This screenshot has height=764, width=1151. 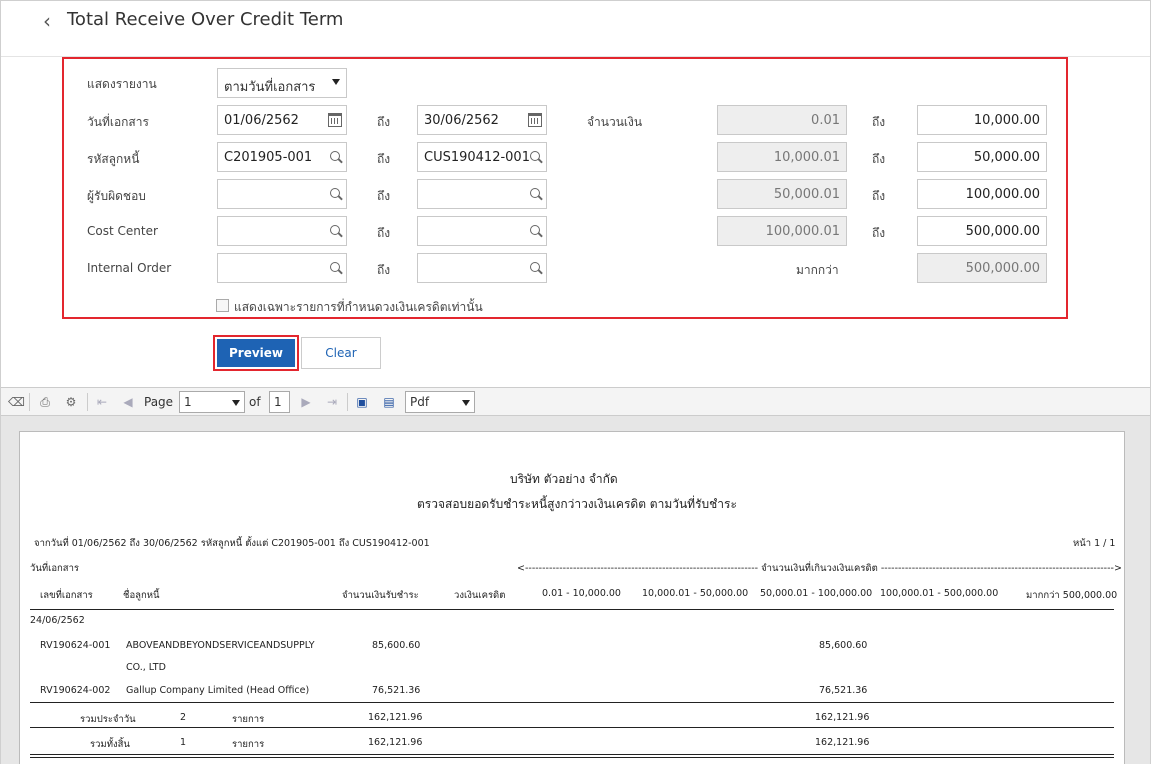 What do you see at coordinates (248, 719) in the screenshot?
I see `daily-total-unit: รายการ` at bounding box center [248, 719].